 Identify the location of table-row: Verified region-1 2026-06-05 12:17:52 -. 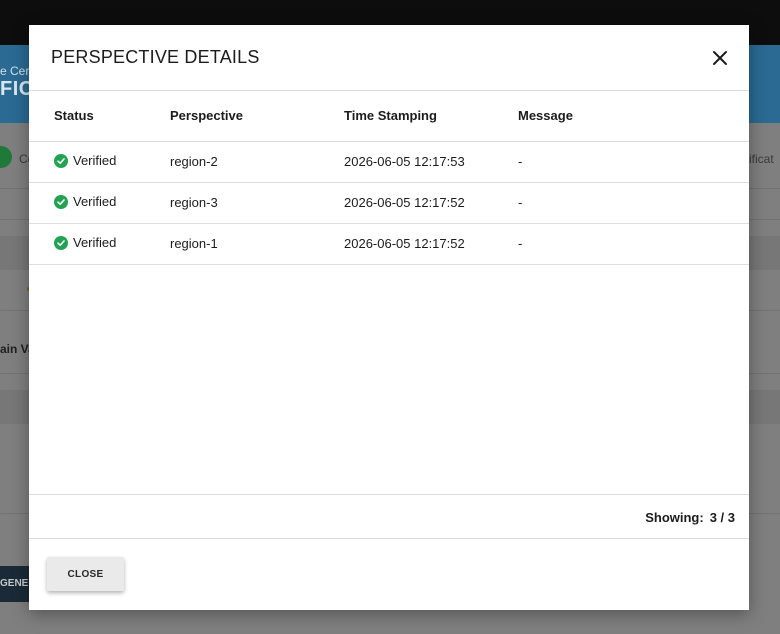
(389, 244).